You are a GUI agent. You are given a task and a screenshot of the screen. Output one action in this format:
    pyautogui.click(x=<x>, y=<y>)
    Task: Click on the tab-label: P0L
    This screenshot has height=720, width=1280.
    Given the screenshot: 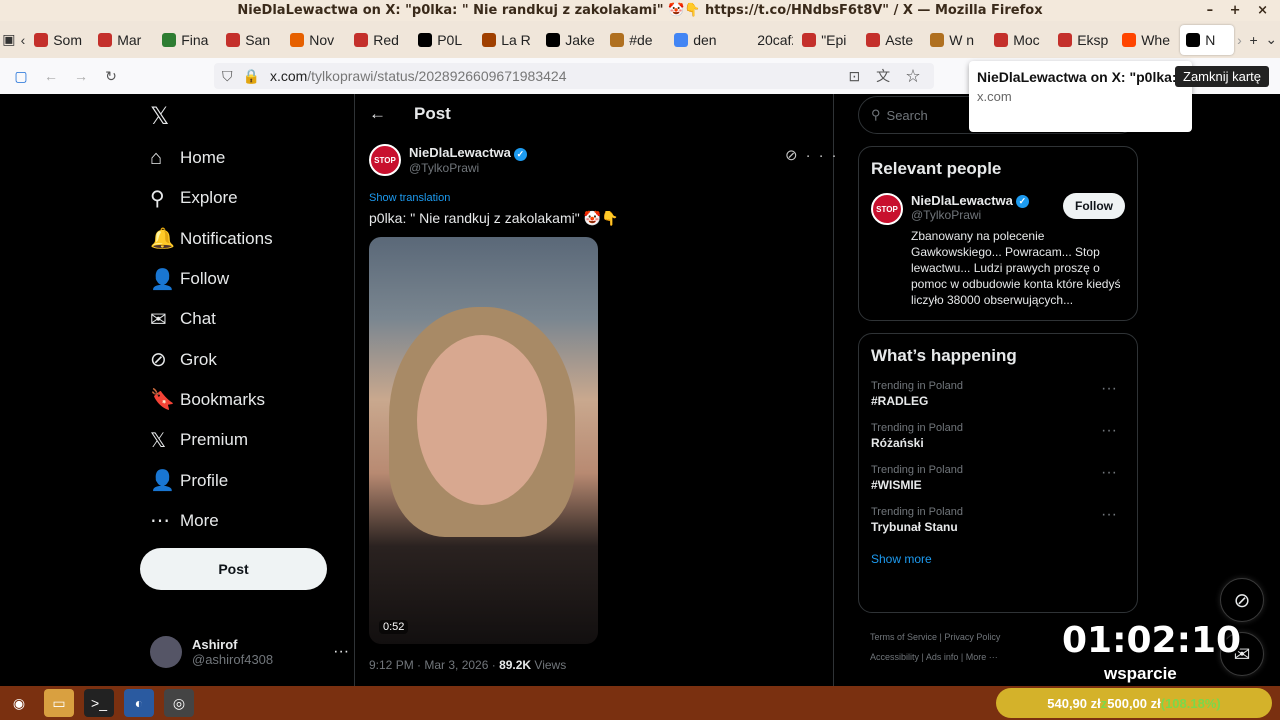 What is the action you would take?
    pyautogui.click(x=450, y=39)
    